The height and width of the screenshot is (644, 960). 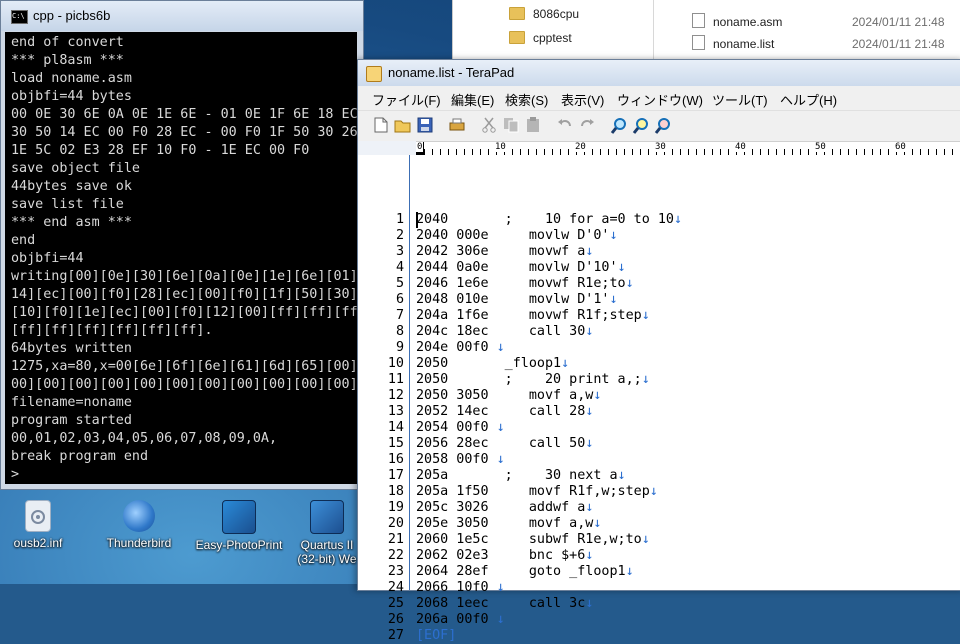 I want to click on paste-icon, so click(x=533, y=125).